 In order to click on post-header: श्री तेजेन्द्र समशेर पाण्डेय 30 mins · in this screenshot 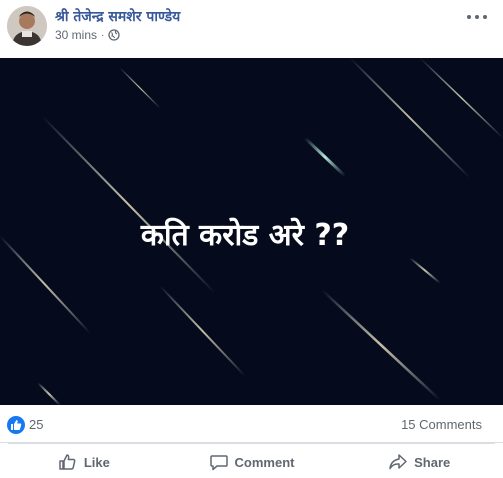, I will do `click(251, 29)`.